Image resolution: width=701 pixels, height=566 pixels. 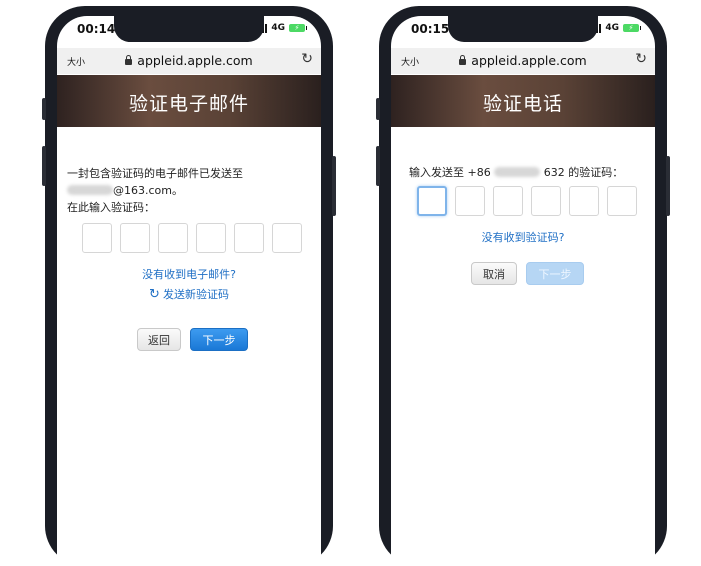 I want to click on resend-label: 发送新验证码, so click(x=195, y=294).